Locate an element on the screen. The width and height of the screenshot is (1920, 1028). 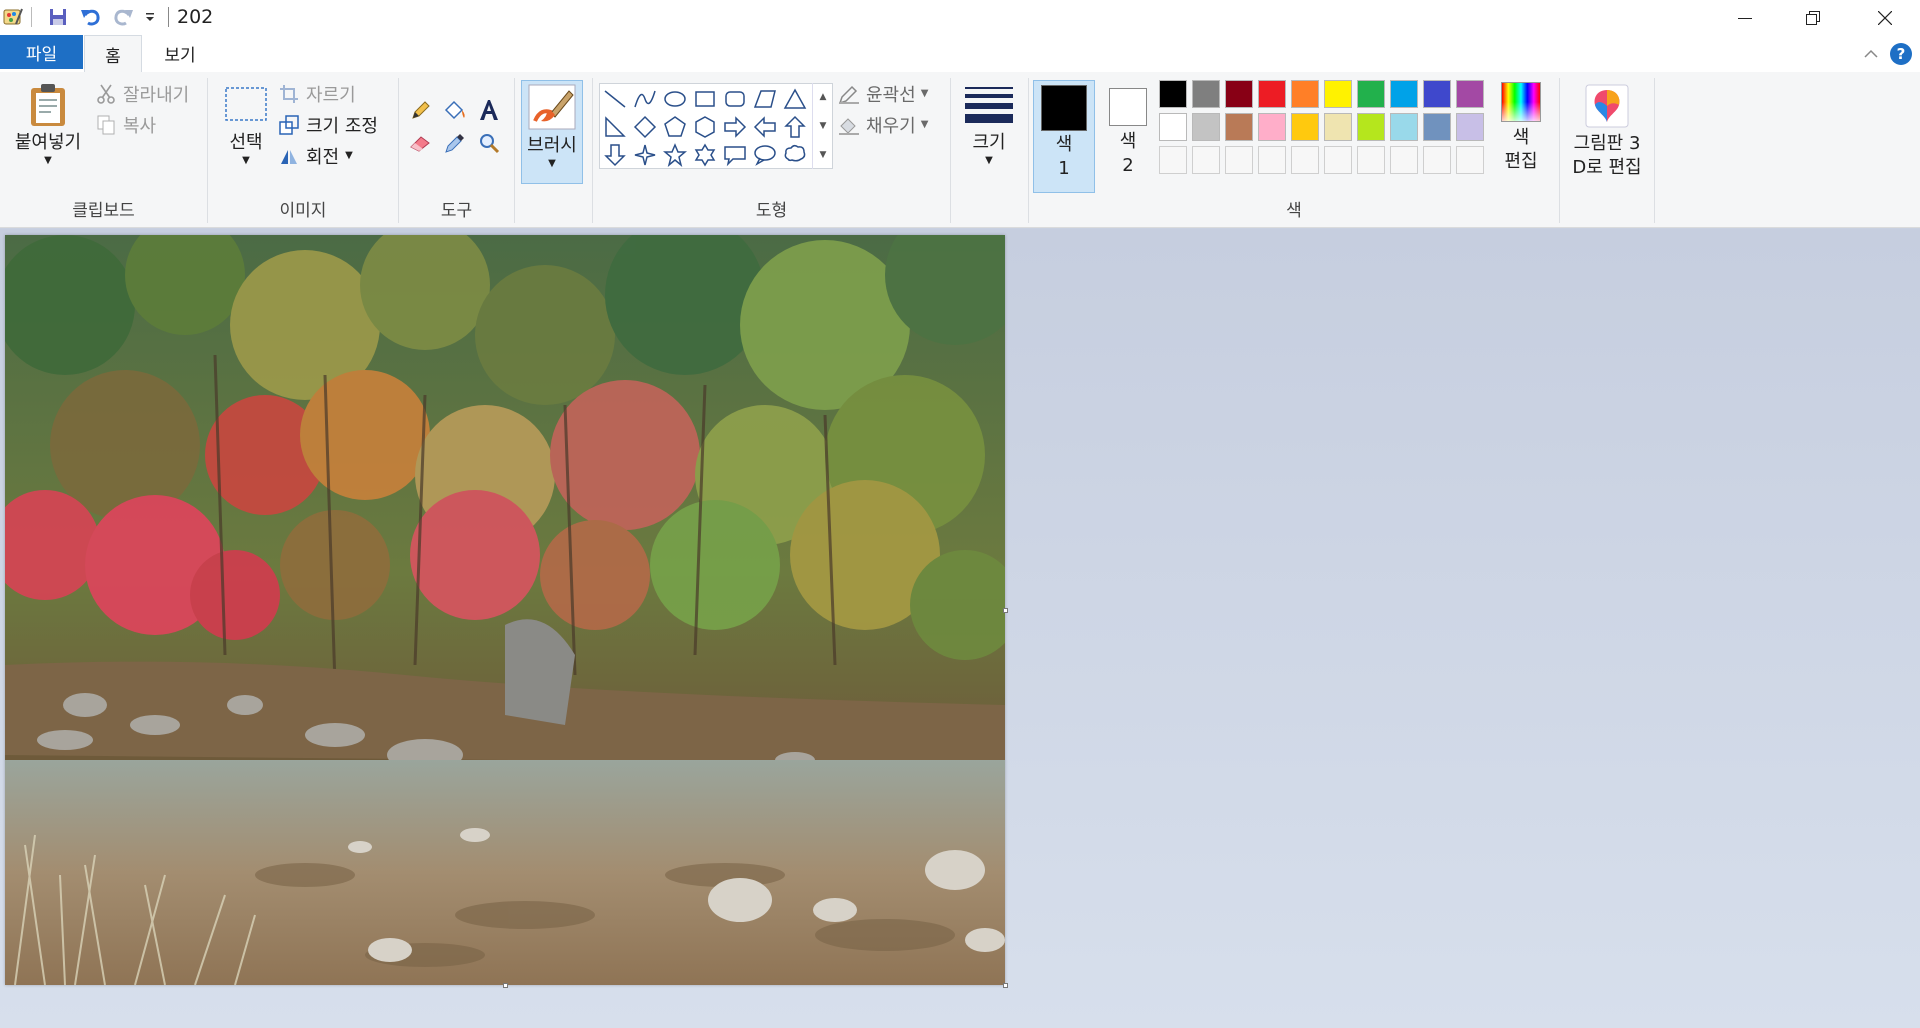
edit-colors-label: 색 편집 is located at coordinates (1521, 149).